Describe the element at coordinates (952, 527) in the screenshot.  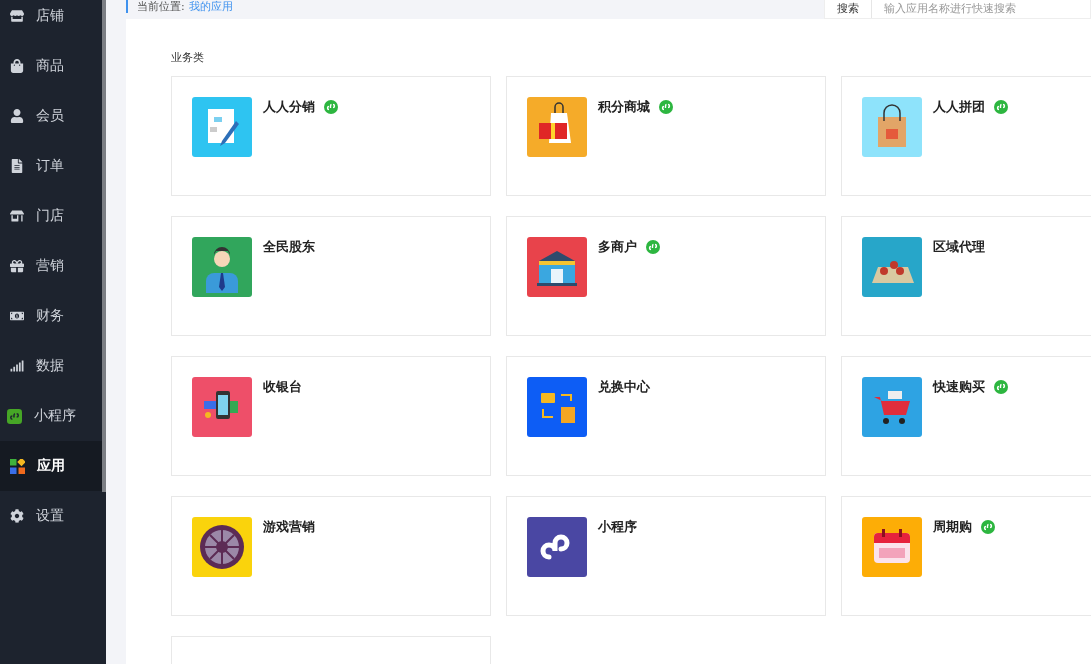
I see `app-title: 周期购` at that location.